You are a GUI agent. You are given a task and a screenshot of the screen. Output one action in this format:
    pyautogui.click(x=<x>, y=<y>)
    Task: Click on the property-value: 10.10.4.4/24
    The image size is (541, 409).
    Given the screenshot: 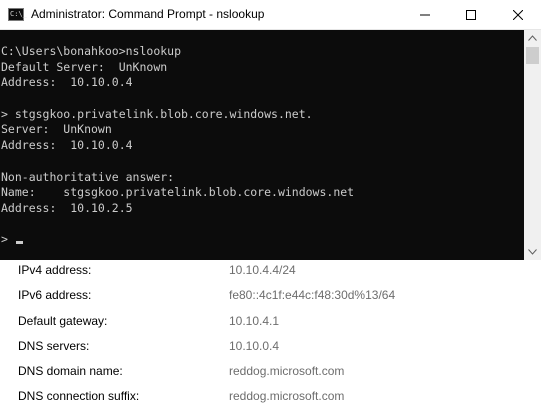 What is the action you would take?
    pyautogui.click(x=262, y=270)
    